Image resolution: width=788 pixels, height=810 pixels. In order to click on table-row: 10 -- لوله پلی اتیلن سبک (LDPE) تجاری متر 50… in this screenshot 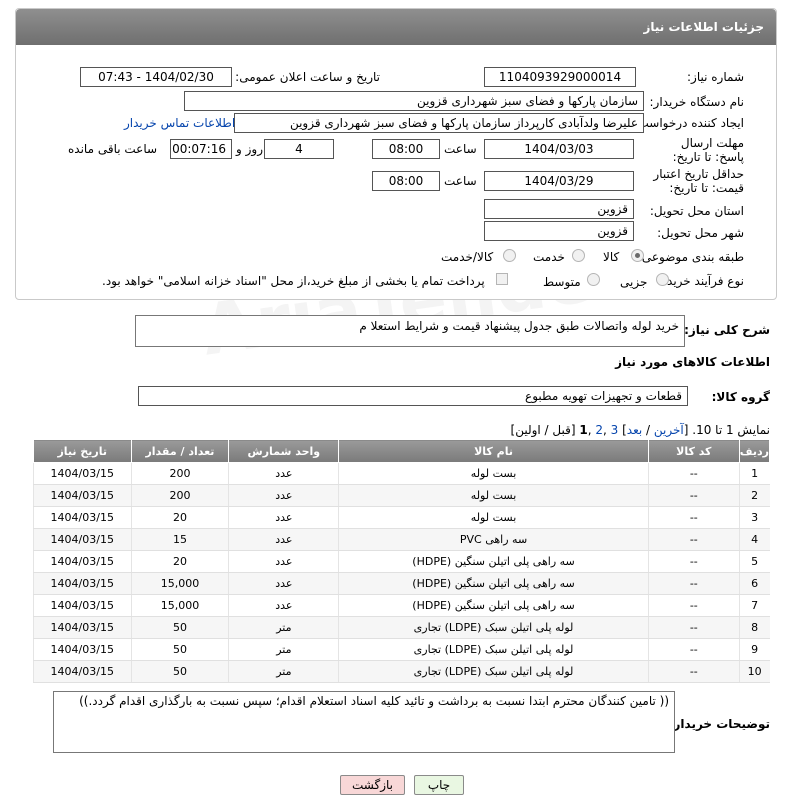, I will do `click(401, 671)`.